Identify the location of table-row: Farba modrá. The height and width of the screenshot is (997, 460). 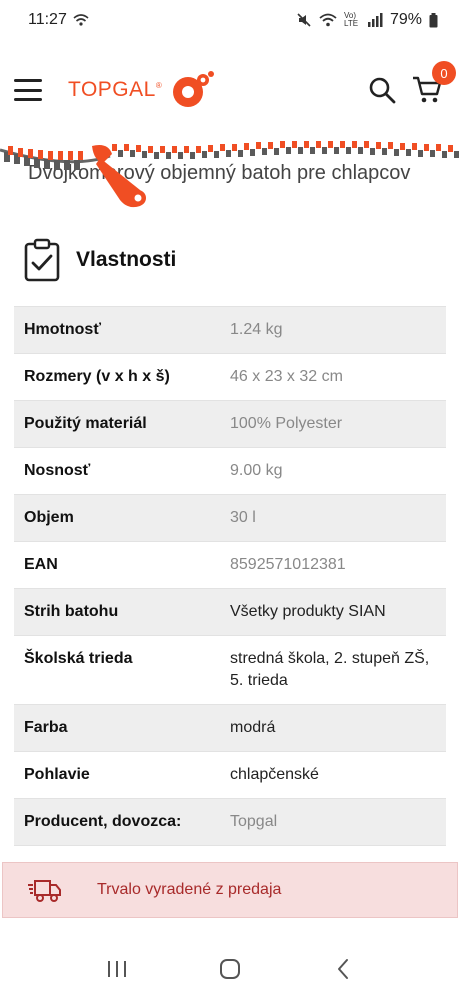
(230, 728).